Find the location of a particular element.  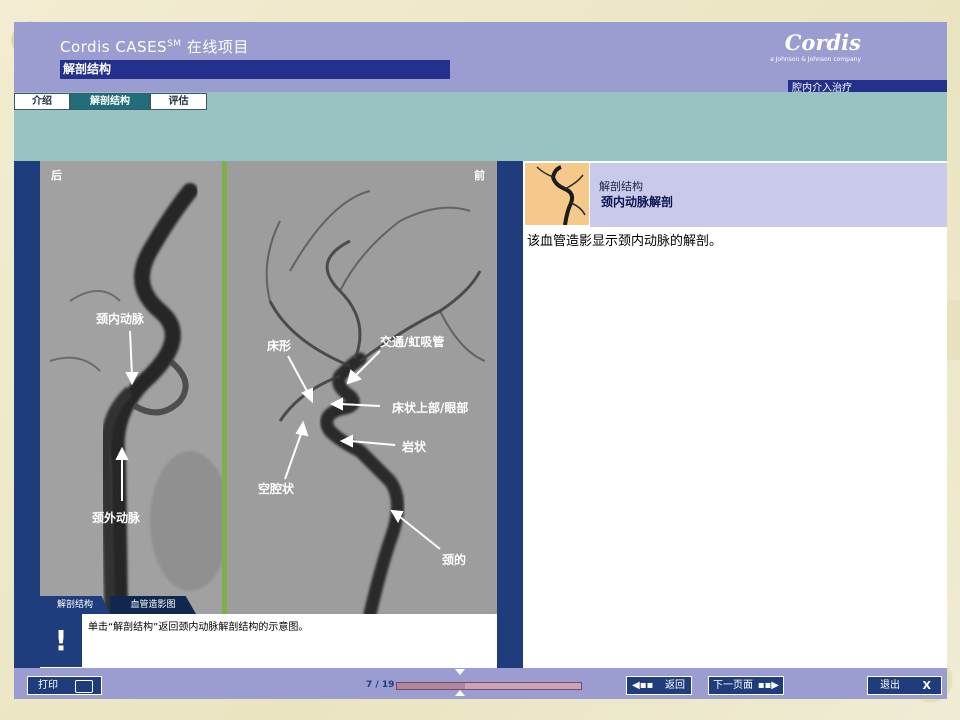

close-icon: X is located at coordinates (926, 685).